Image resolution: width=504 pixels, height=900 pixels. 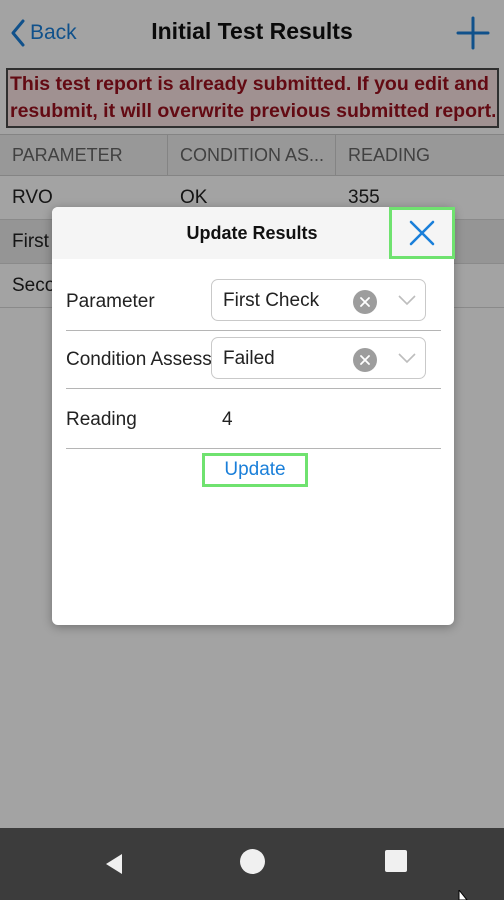 I want to click on nav-home-icon, so click(x=252, y=861).